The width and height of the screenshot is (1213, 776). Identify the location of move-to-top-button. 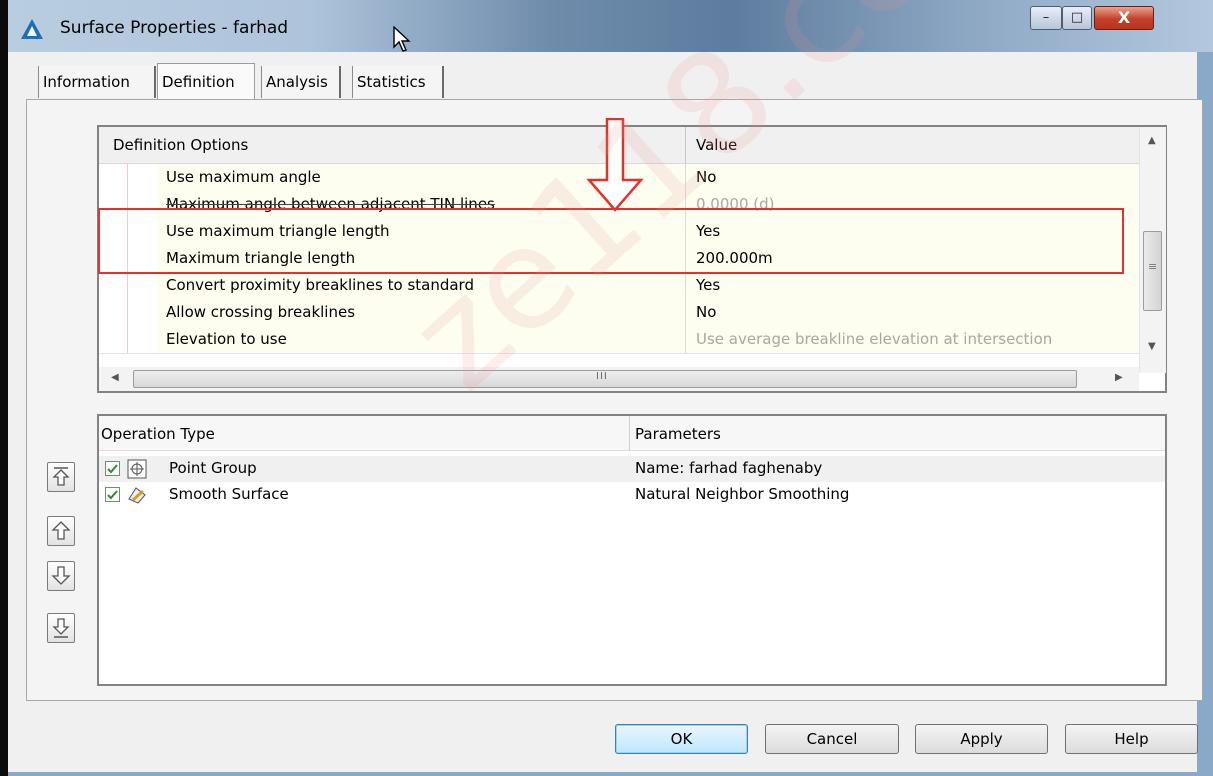
(61, 477).